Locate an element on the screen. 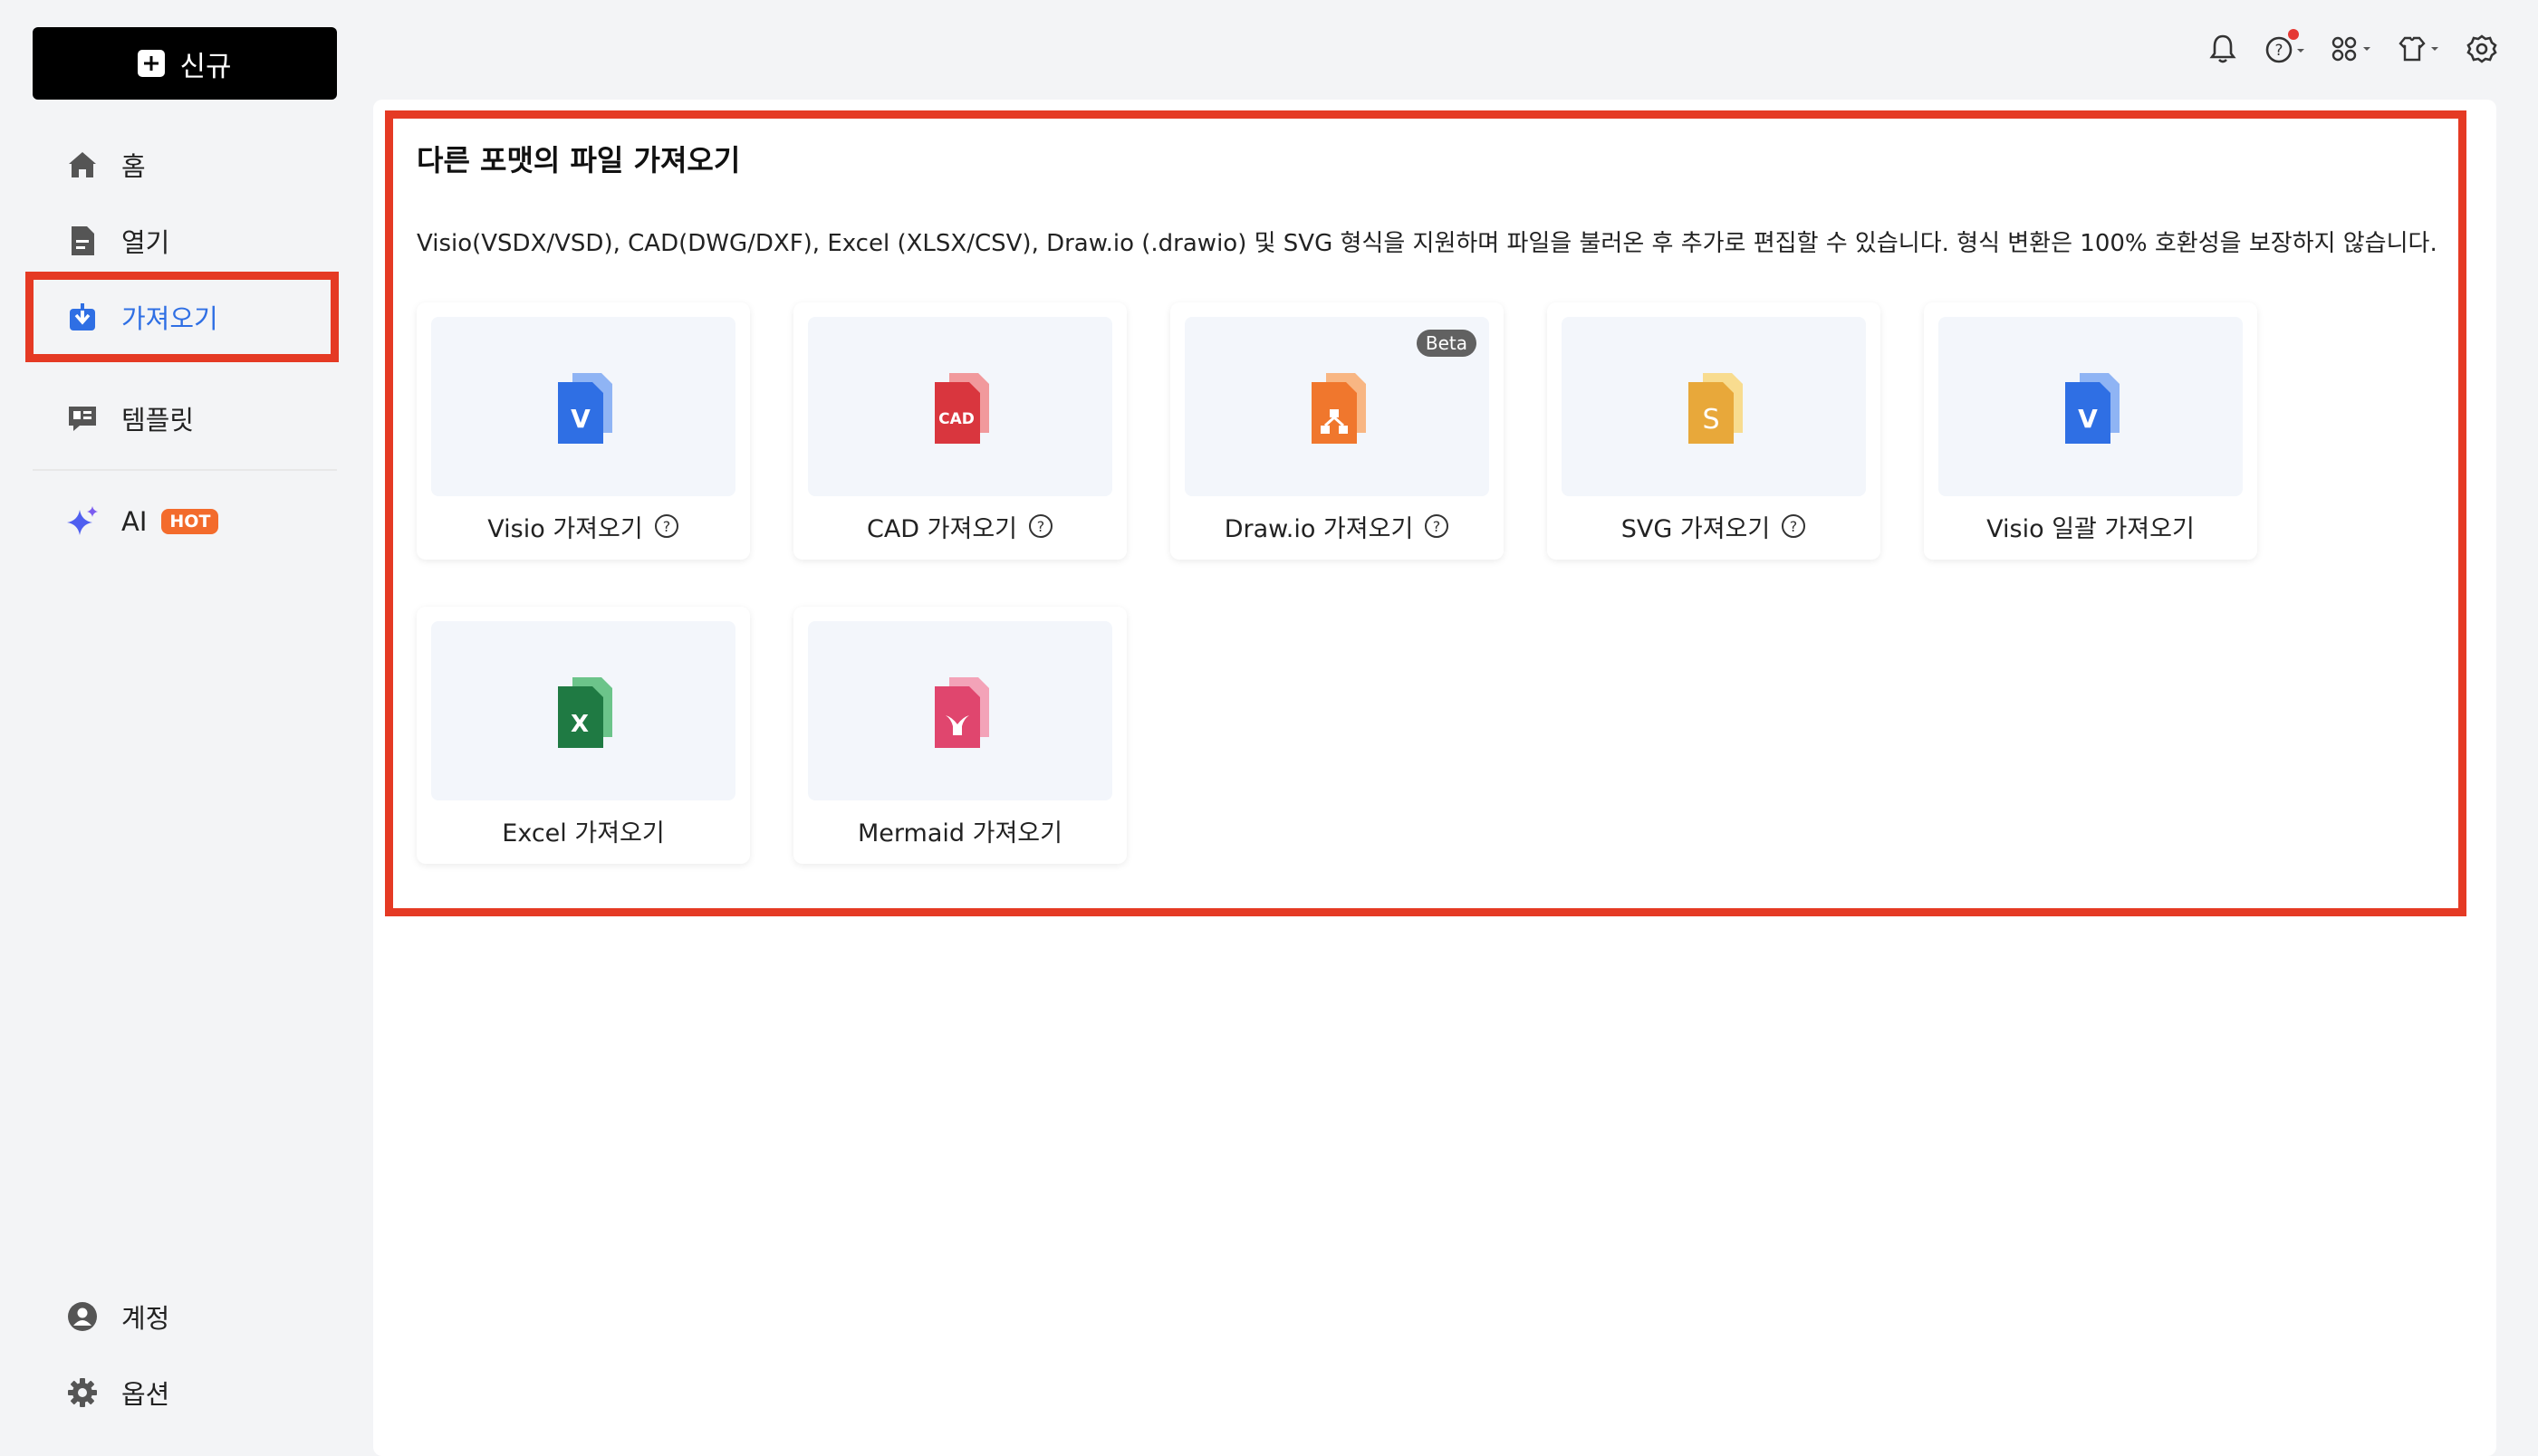 The image size is (2538, 1456). gear-icon is located at coordinates (82, 1392).